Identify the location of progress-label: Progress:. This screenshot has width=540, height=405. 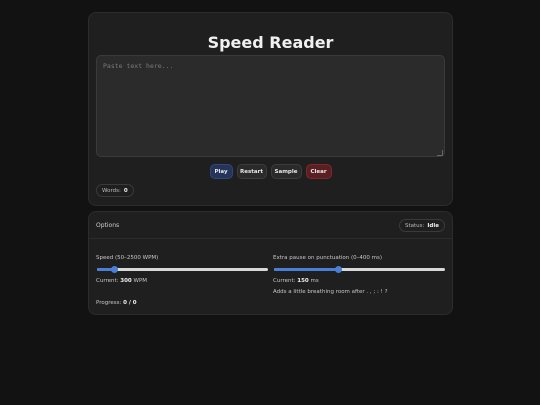
(109, 303).